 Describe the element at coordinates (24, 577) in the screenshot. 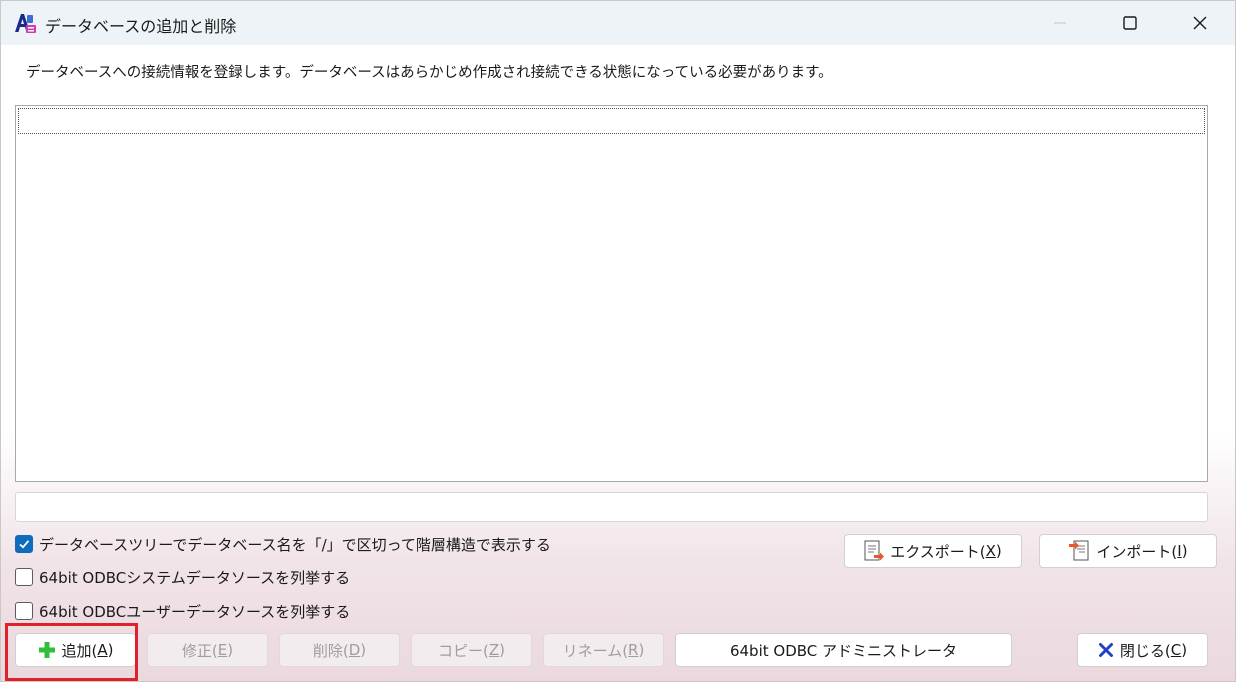

I see `odbc-system-checkbox` at that location.